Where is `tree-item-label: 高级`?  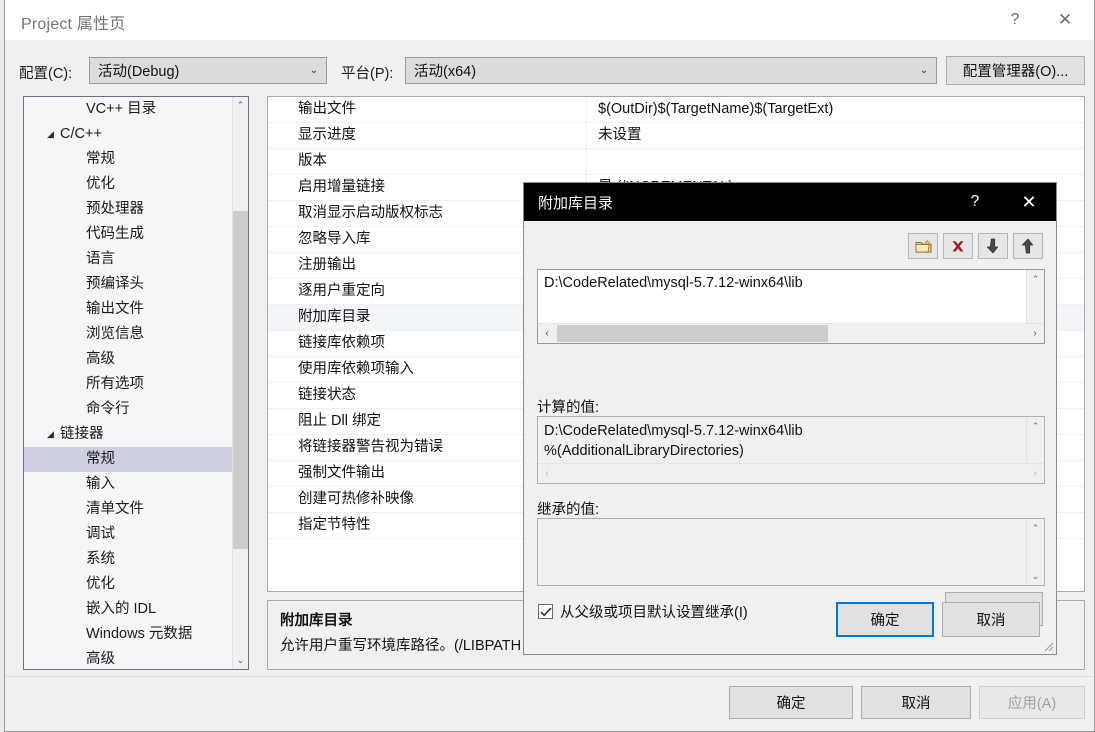 tree-item-label: 高级 is located at coordinates (100, 359).